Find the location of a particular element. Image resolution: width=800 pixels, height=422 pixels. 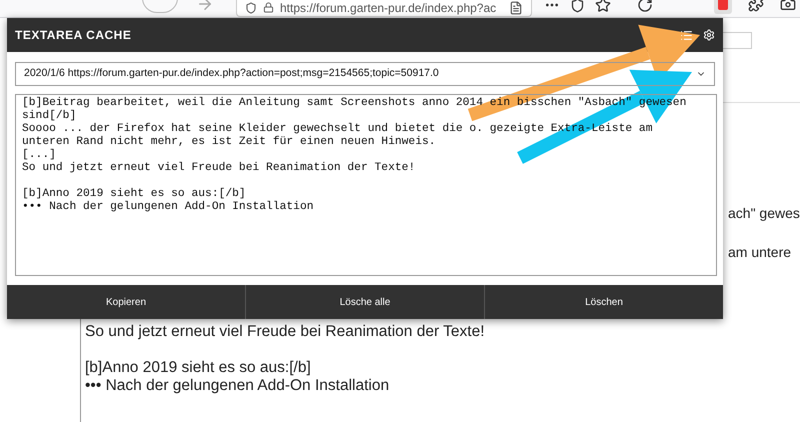

page-text: am untere is located at coordinates (760, 252).